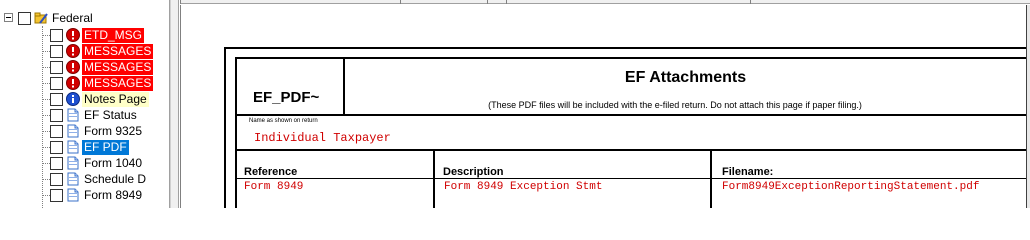 This screenshot has height=240, width=1030. Describe the element at coordinates (605, 2) in the screenshot. I see `ruler` at that location.